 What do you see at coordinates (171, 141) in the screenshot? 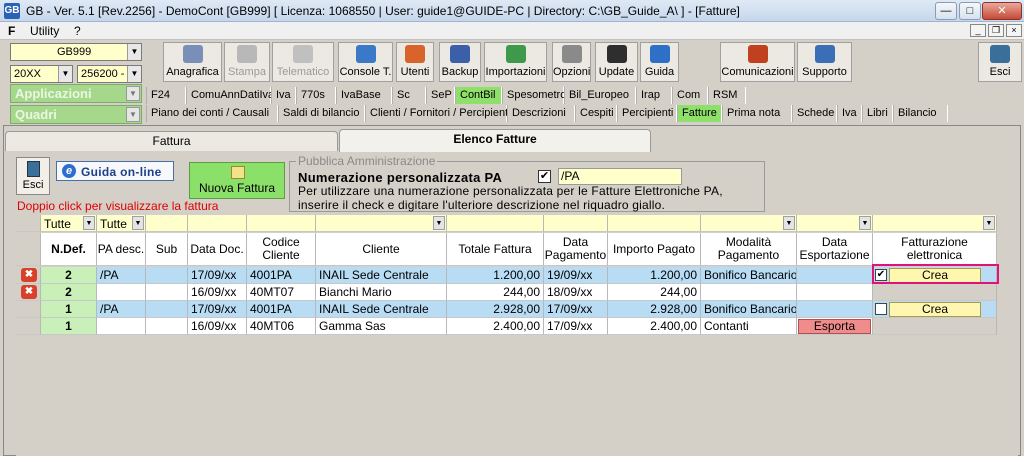
I see `tab-fattura: Fattura` at bounding box center [171, 141].